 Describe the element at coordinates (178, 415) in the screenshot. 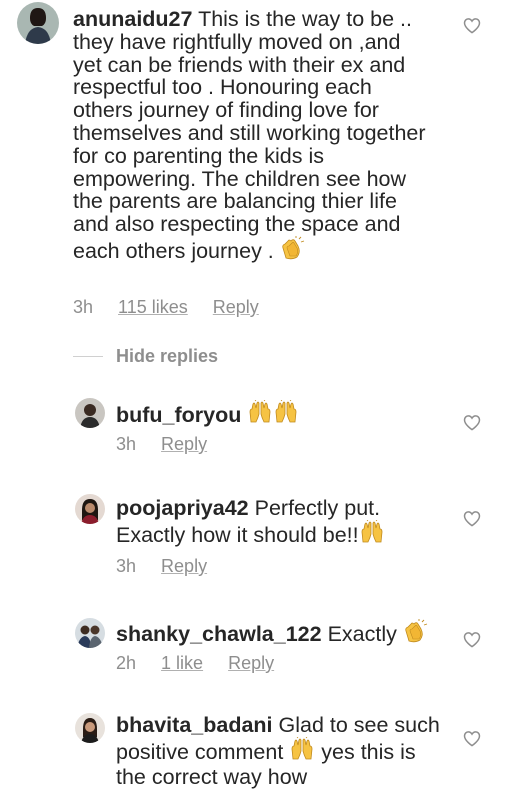

I see `reply-username: bufu_foryou` at that location.